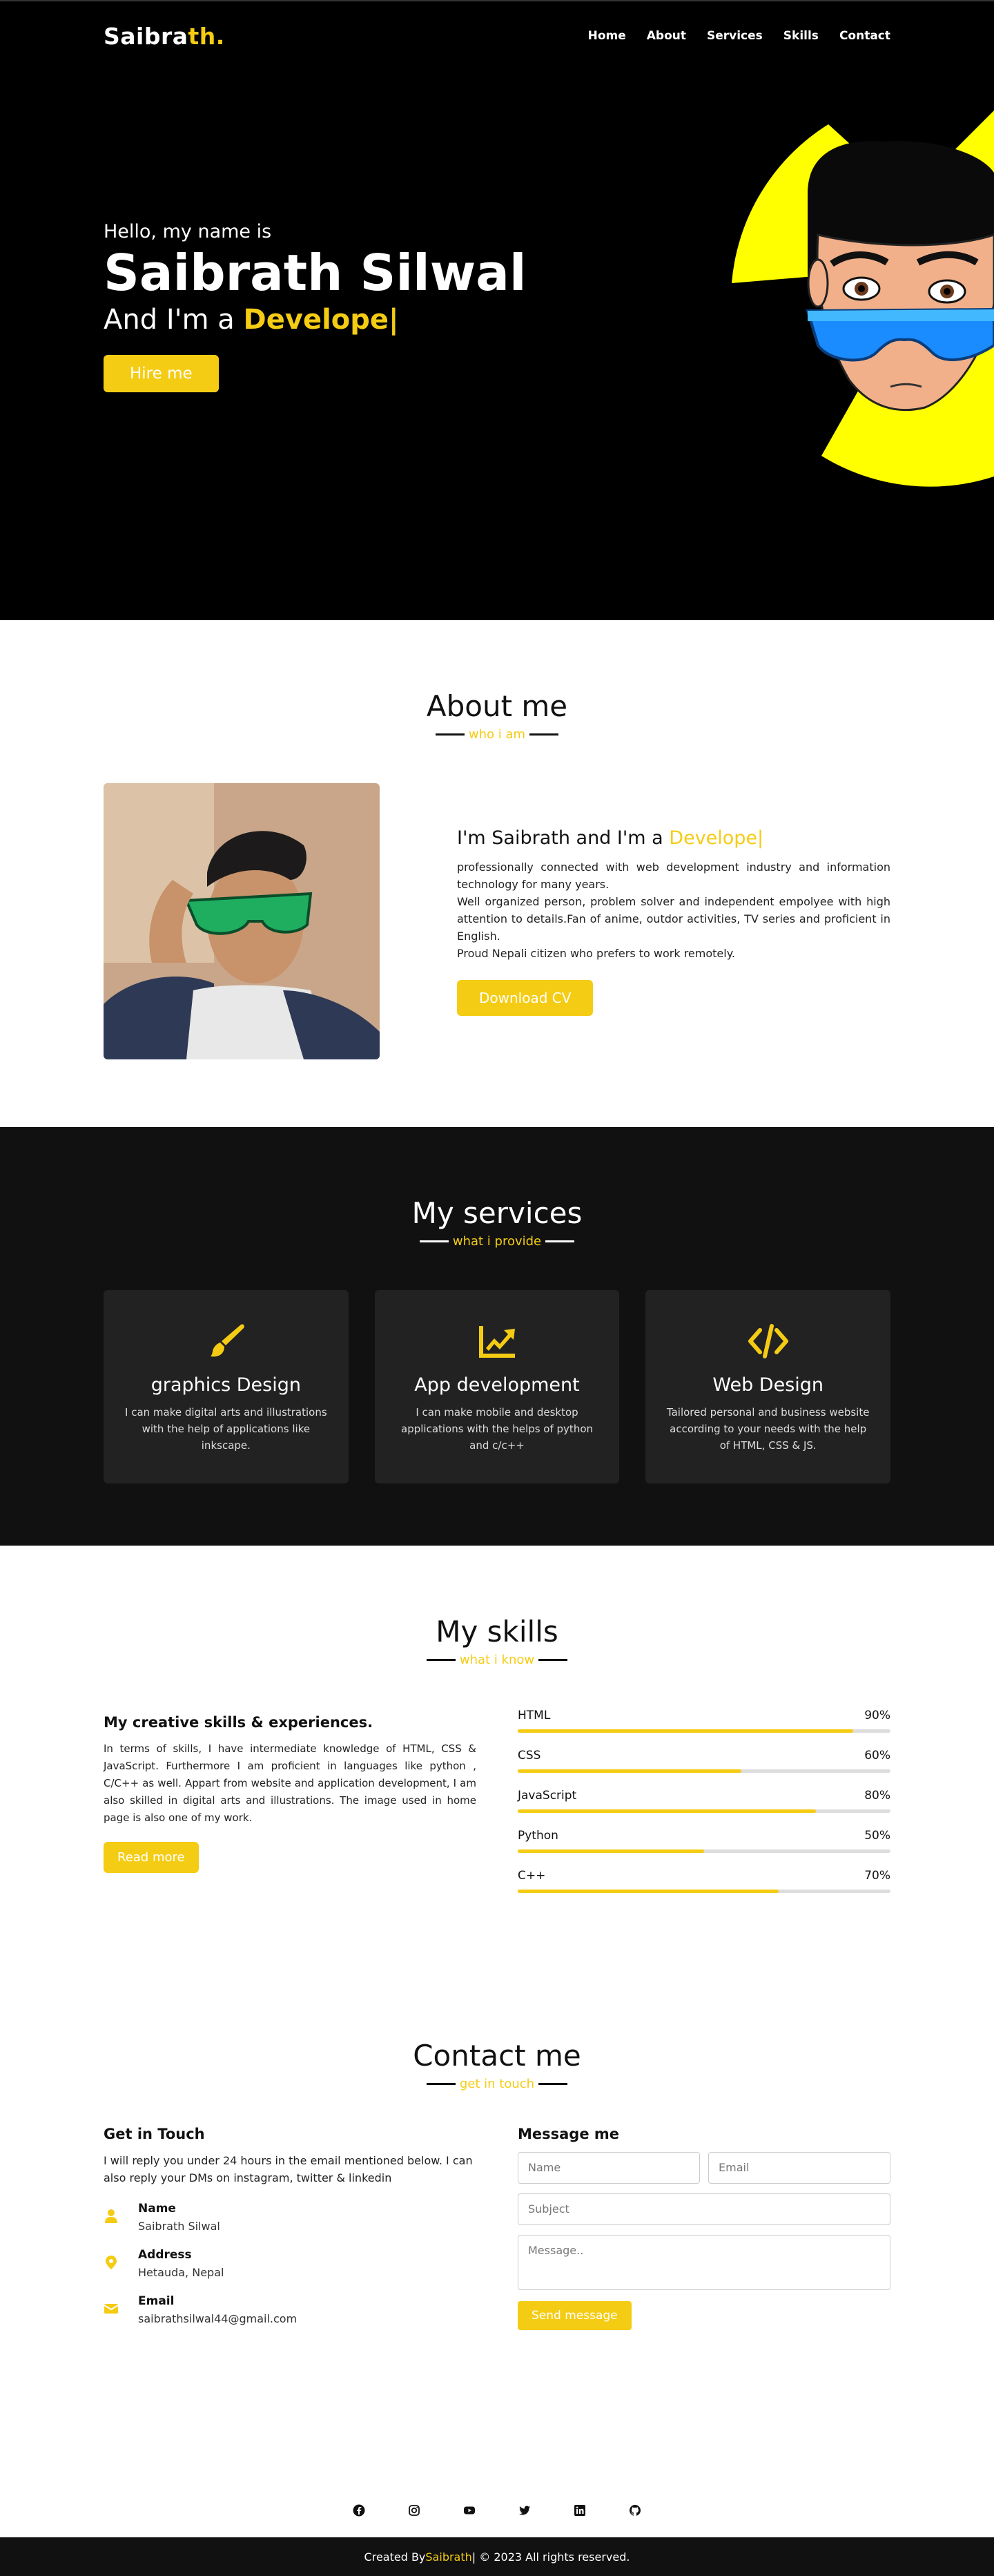  What do you see at coordinates (532, 1876) in the screenshot?
I see `skill-name: C++` at bounding box center [532, 1876].